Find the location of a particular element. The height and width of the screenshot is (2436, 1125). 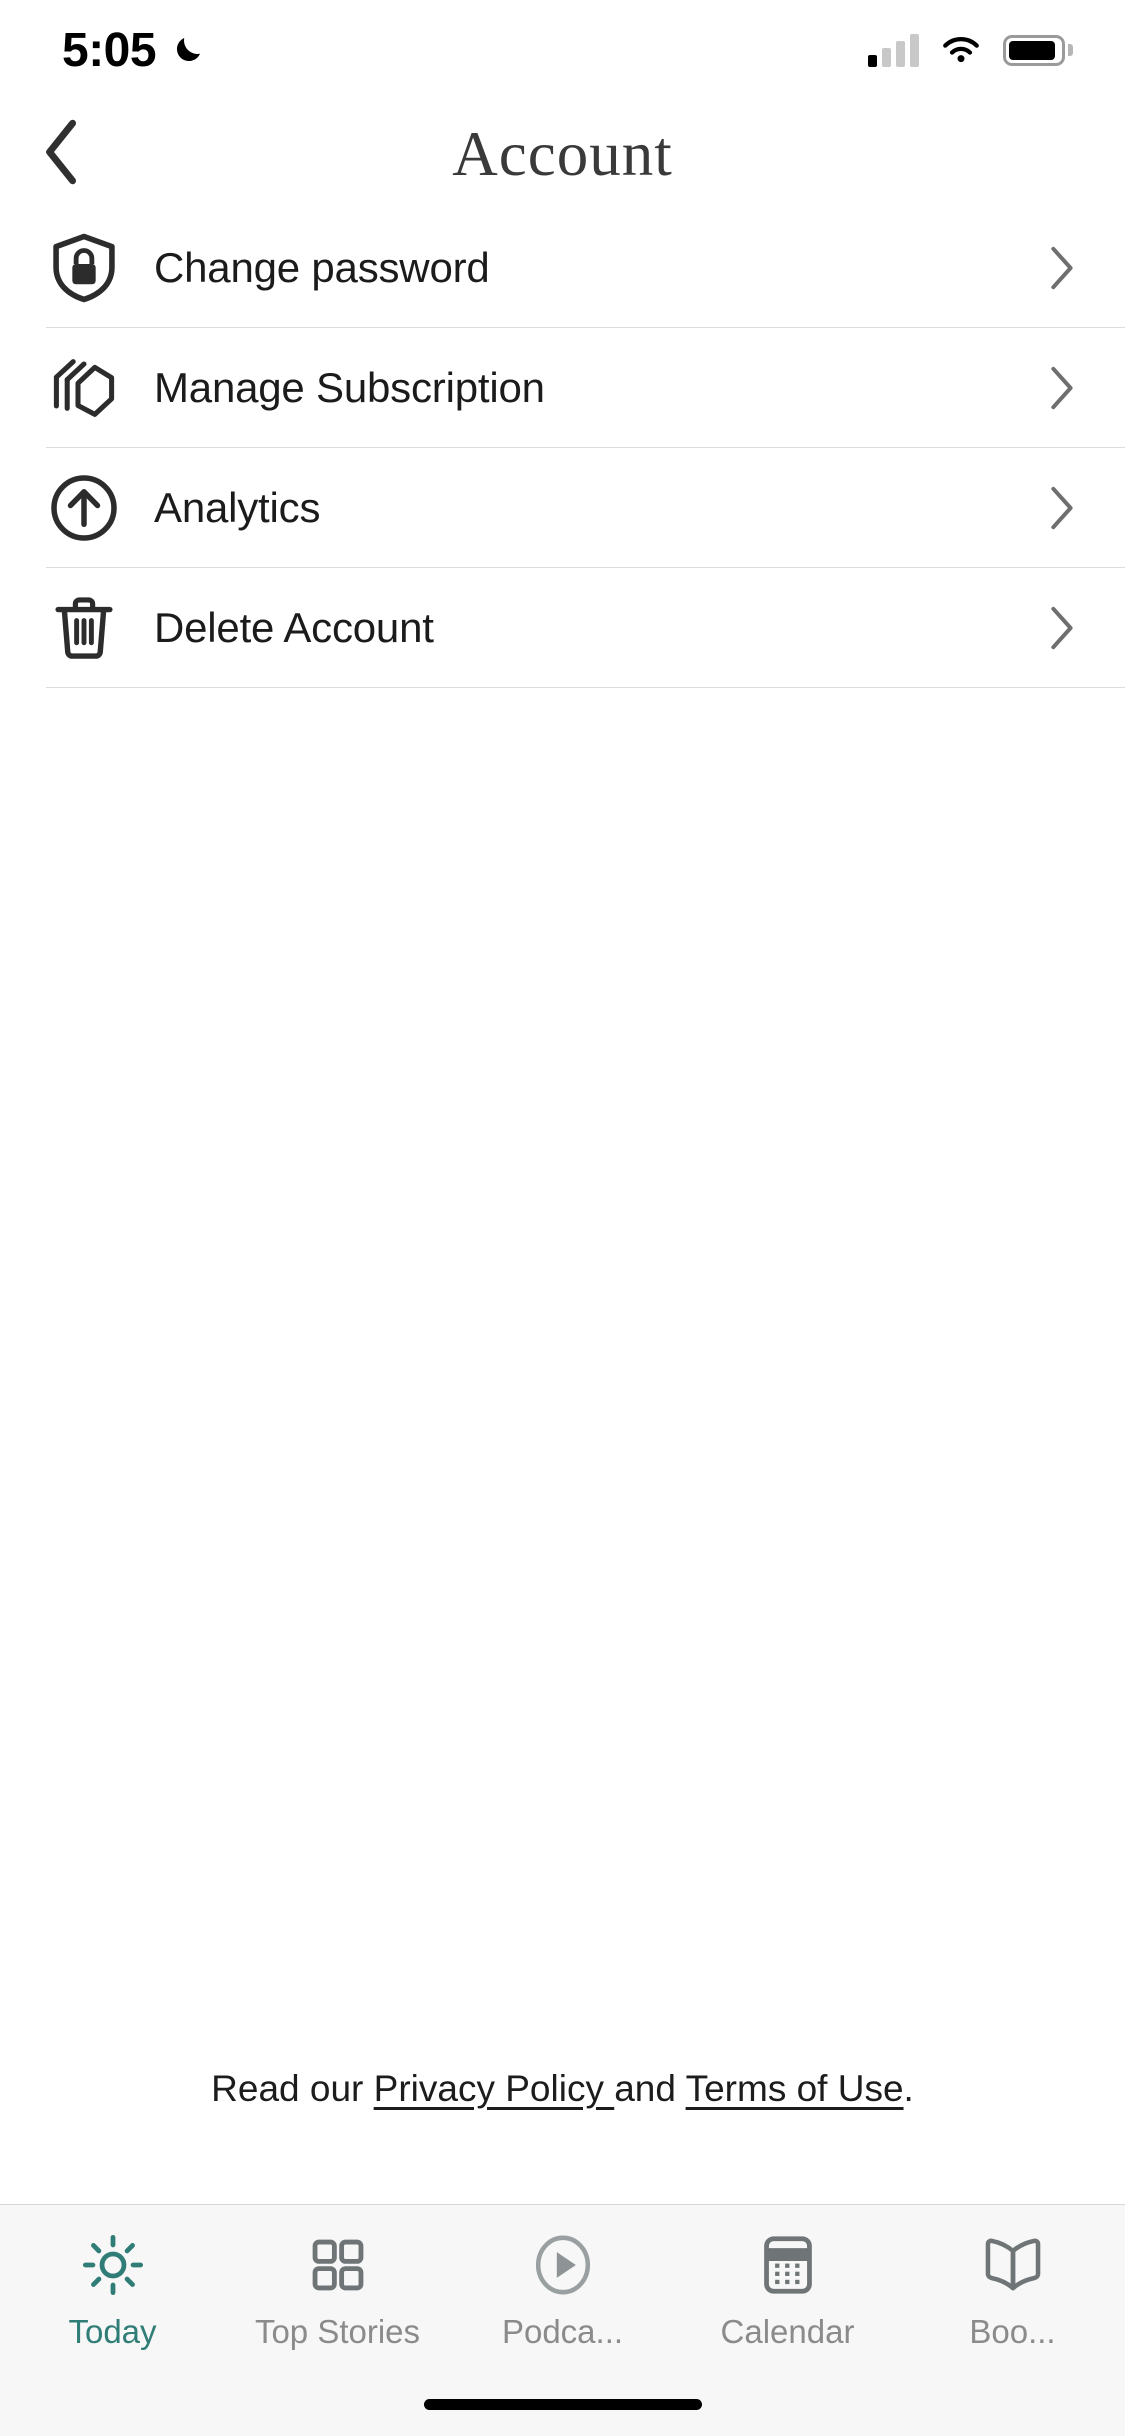

status-time: 5:05 is located at coordinates (109, 50).